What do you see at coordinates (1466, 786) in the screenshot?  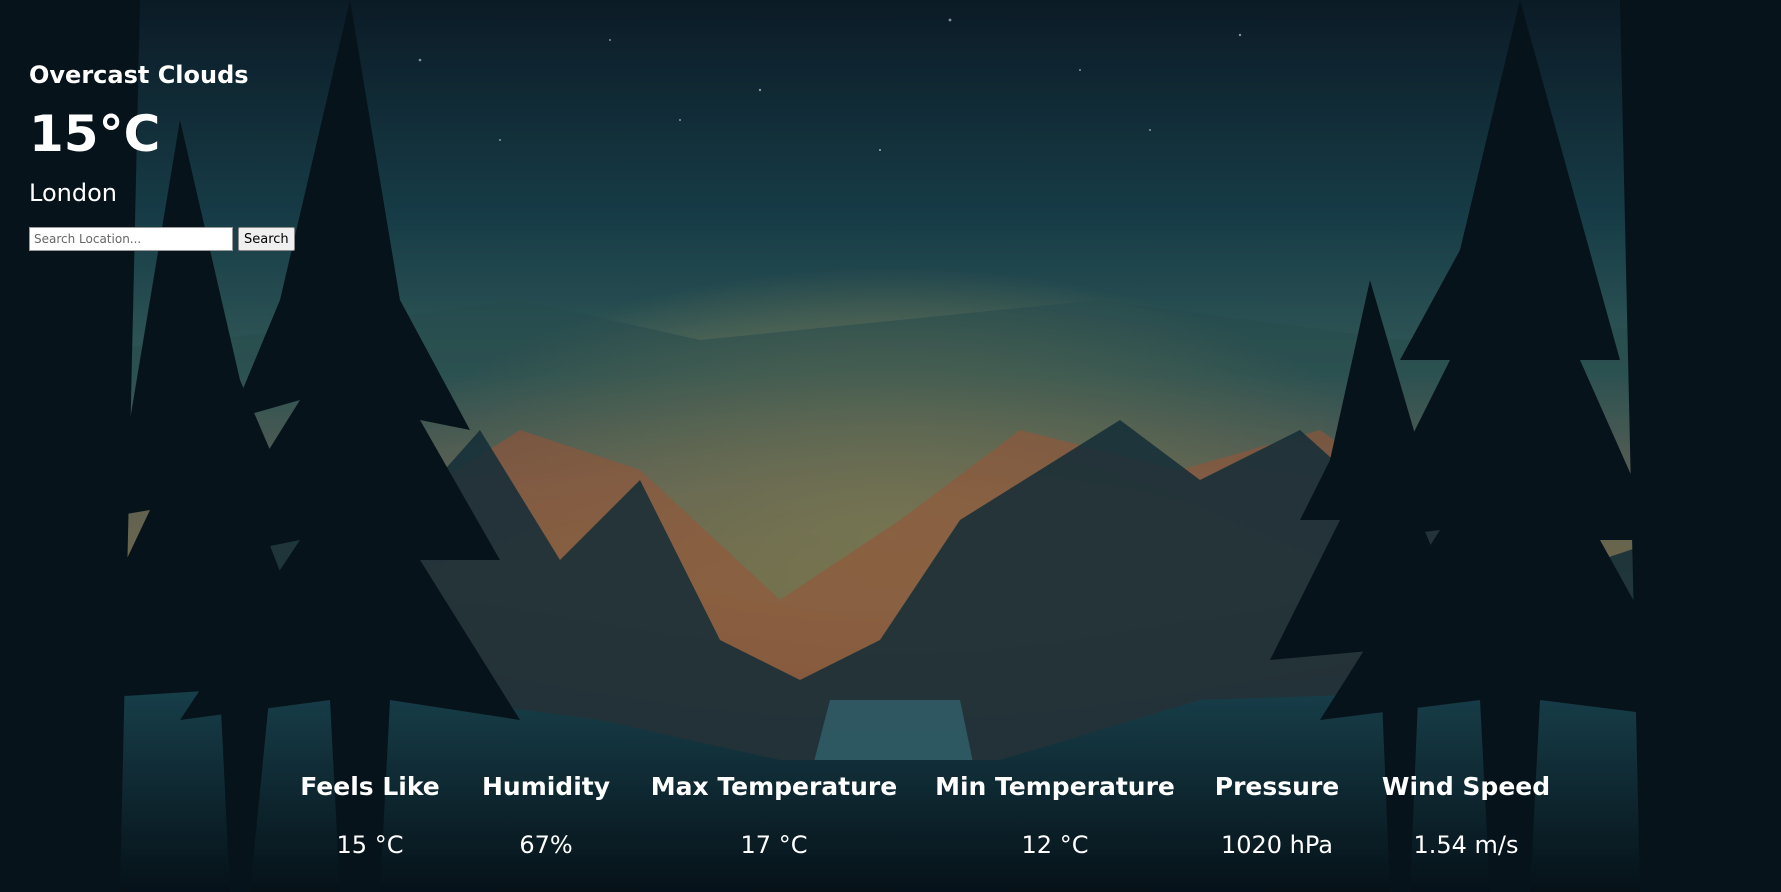 I see `stat-label: Wind Speed` at bounding box center [1466, 786].